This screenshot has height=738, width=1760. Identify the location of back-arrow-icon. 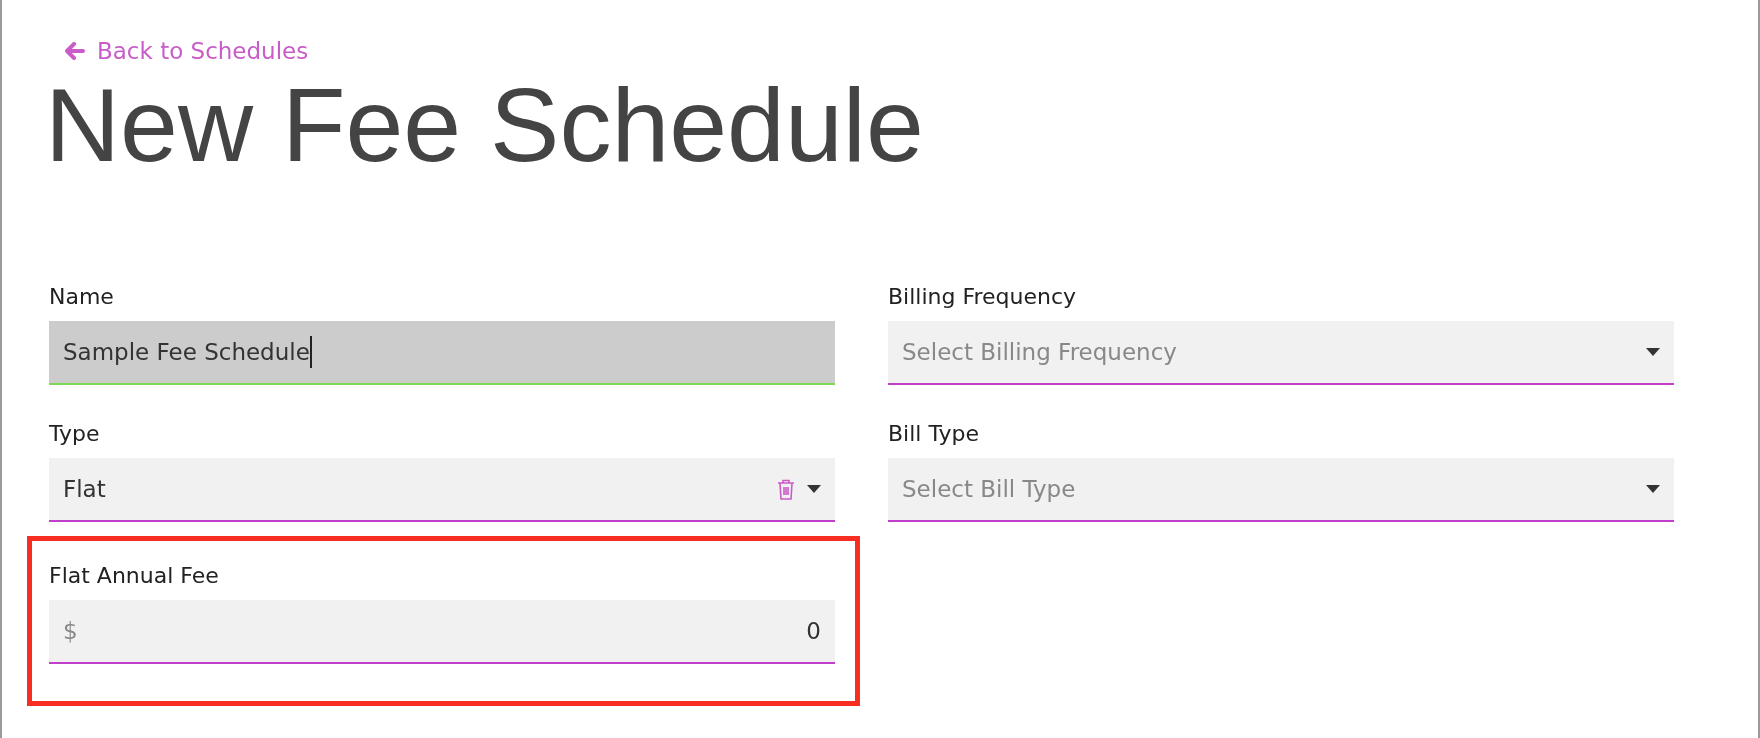
(75, 51).